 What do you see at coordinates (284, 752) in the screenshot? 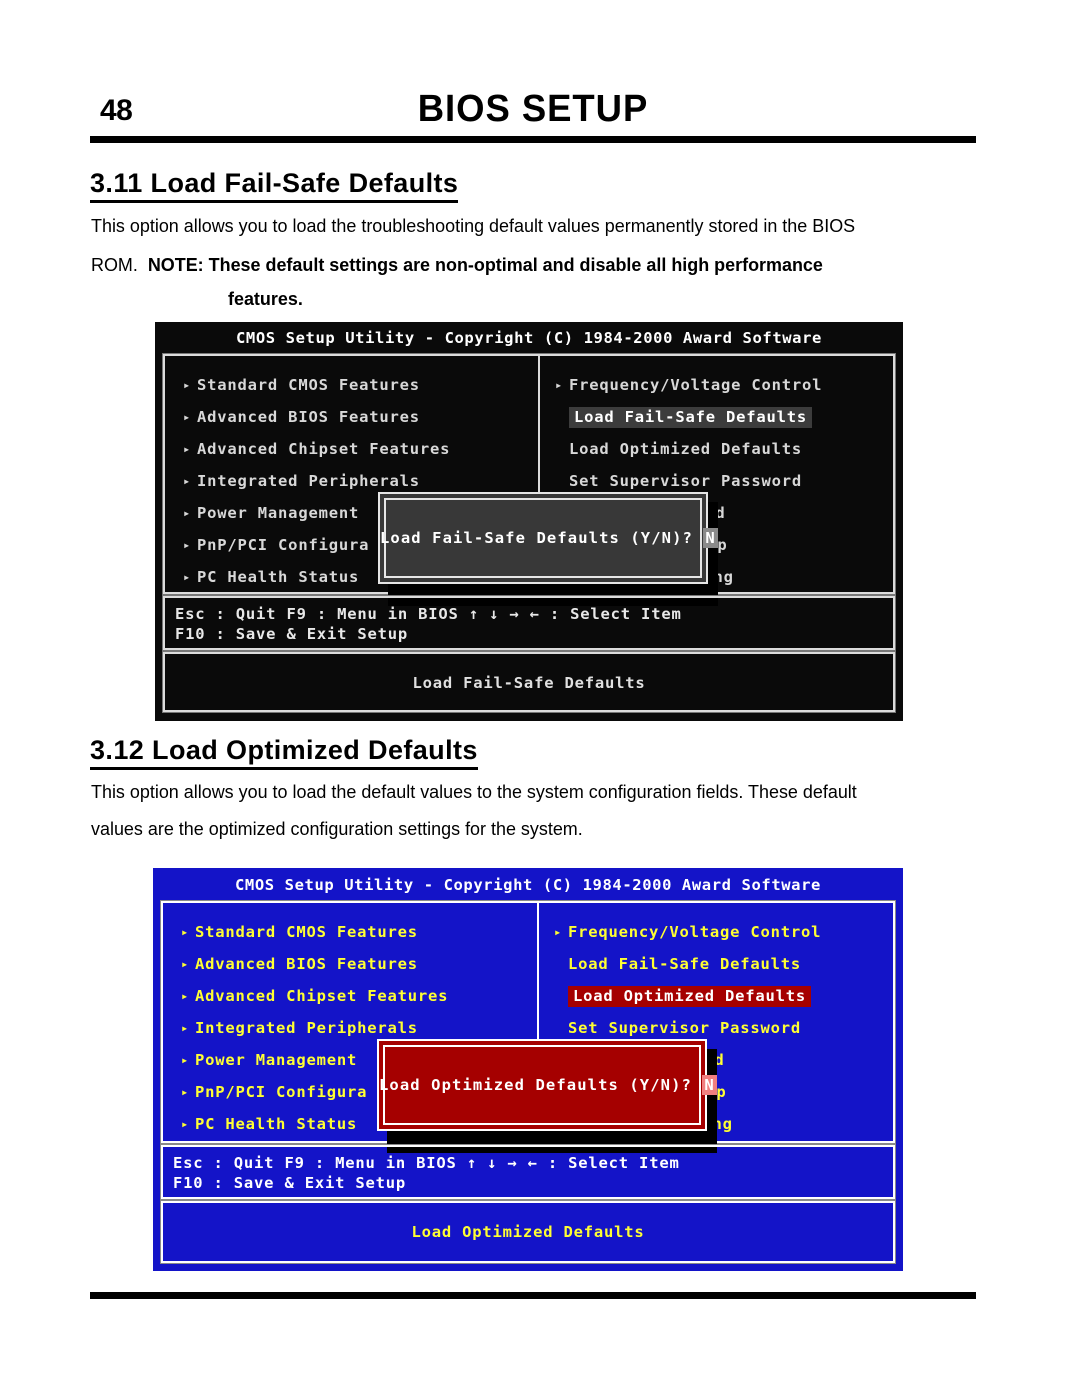
I see `section-heading-3-12: 3.12 Load Optimized Defaults` at bounding box center [284, 752].